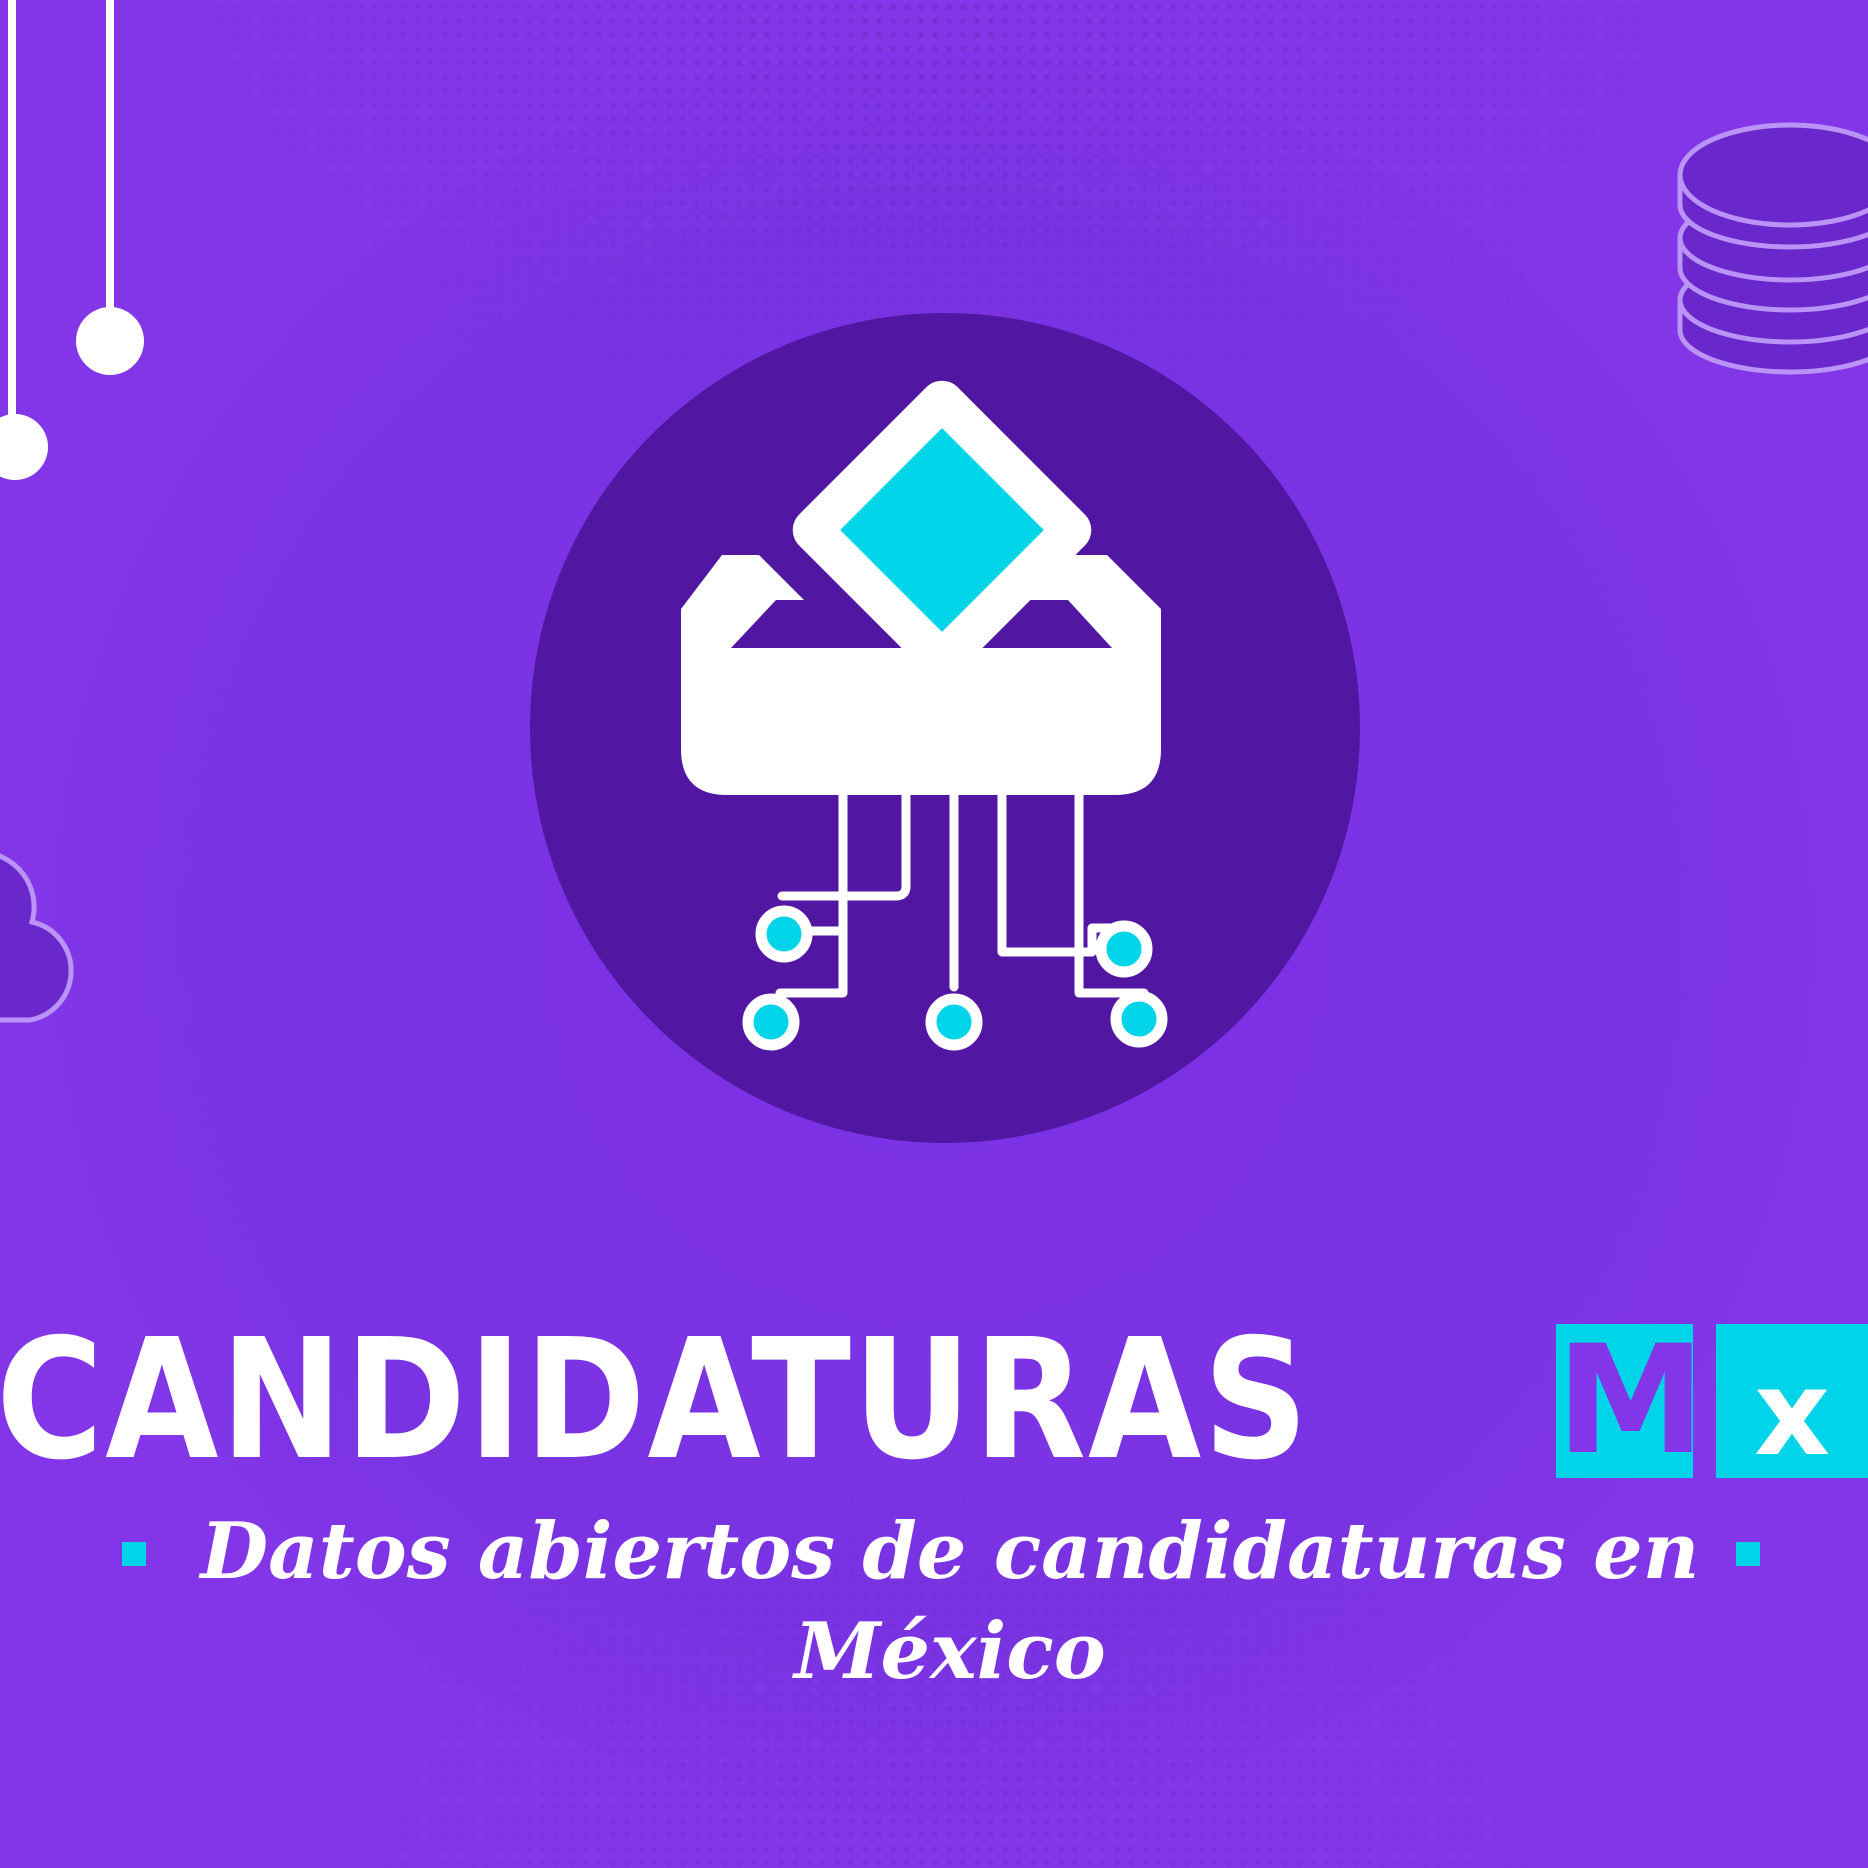 Image resolution: width=1868 pixels, height=1868 pixels. I want to click on brand-suffix-x-box: x, so click(1792, 1403).